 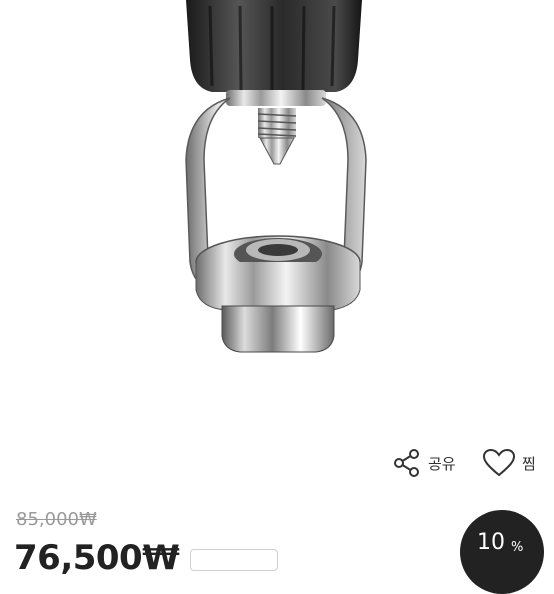 What do you see at coordinates (499, 462) in the screenshot?
I see `heart-outline-icon` at bounding box center [499, 462].